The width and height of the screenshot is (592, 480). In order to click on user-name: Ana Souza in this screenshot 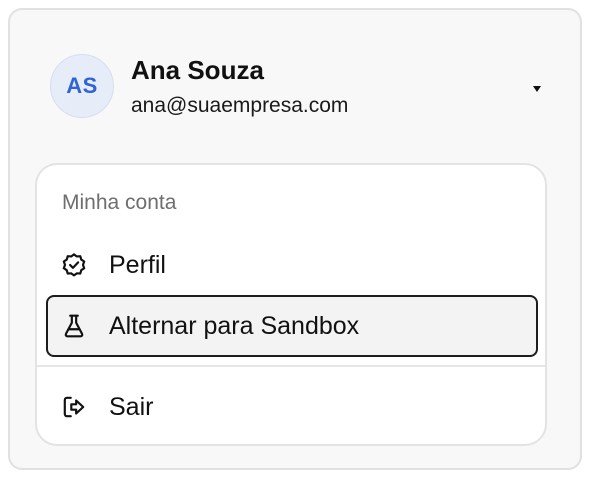, I will do `click(197, 70)`.